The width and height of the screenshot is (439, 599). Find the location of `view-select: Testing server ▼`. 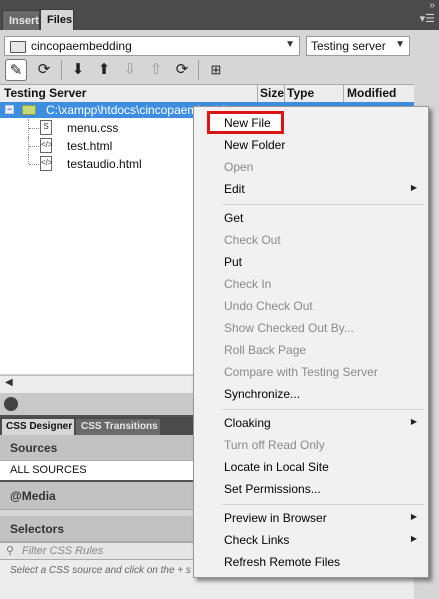

view-select: Testing server ▼ is located at coordinates (358, 46).